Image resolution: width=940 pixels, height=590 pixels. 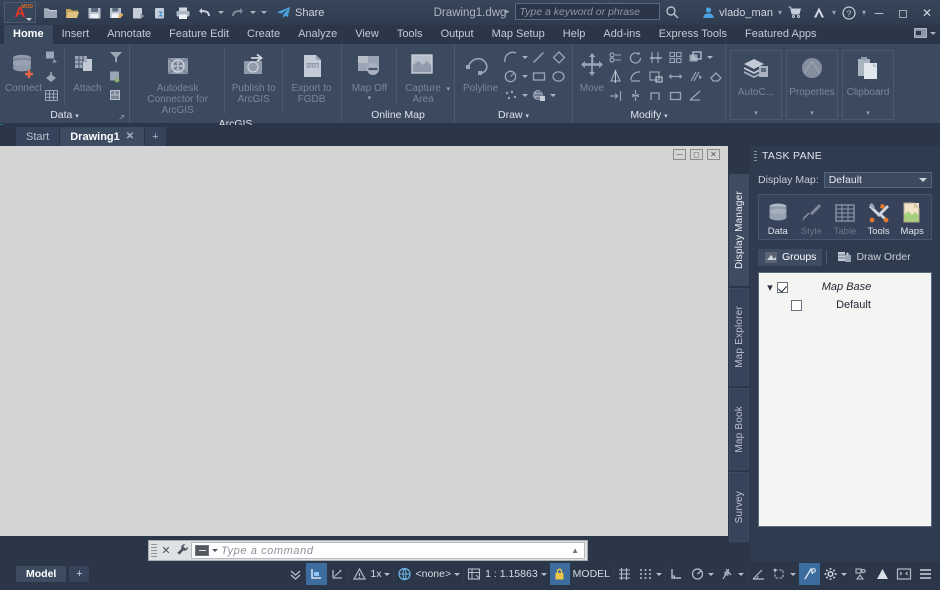 What do you see at coordinates (877, 180) in the screenshot?
I see `display-map-select: Default` at bounding box center [877, 180].